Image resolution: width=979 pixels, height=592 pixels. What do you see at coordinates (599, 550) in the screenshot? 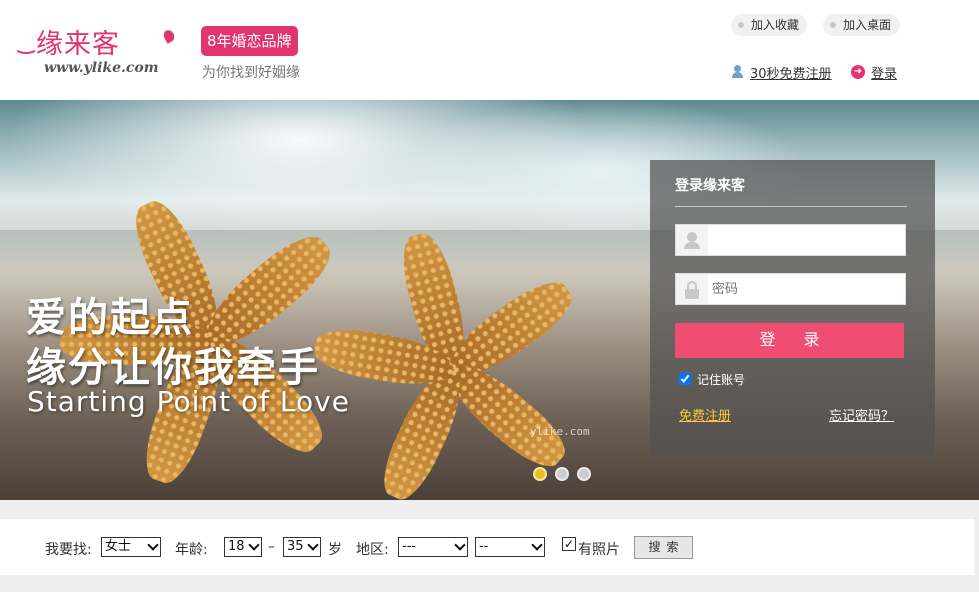
I see `has-photo-label: 有照片` at bounding box center [599, 550].